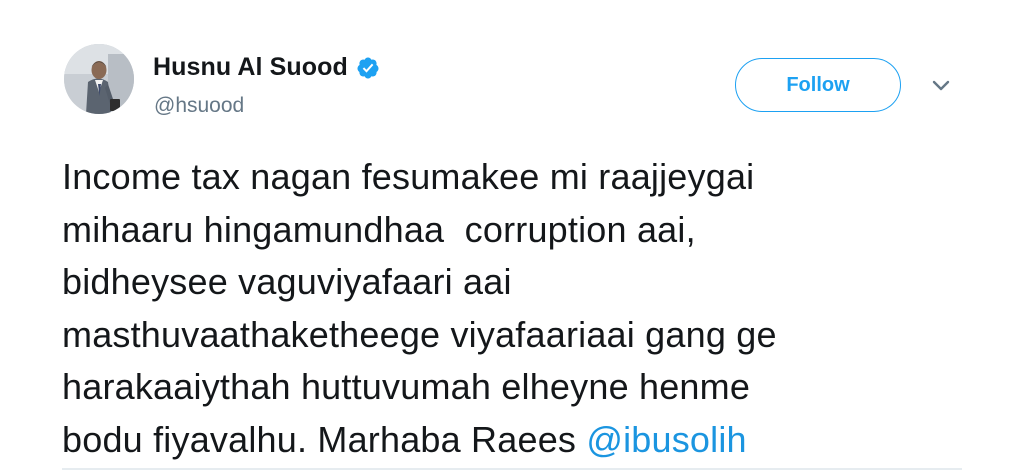  What do you see at coordinates (368, 68) in the screenshot?
I see `verified-badge-icon` at bounding box center [368, 68].